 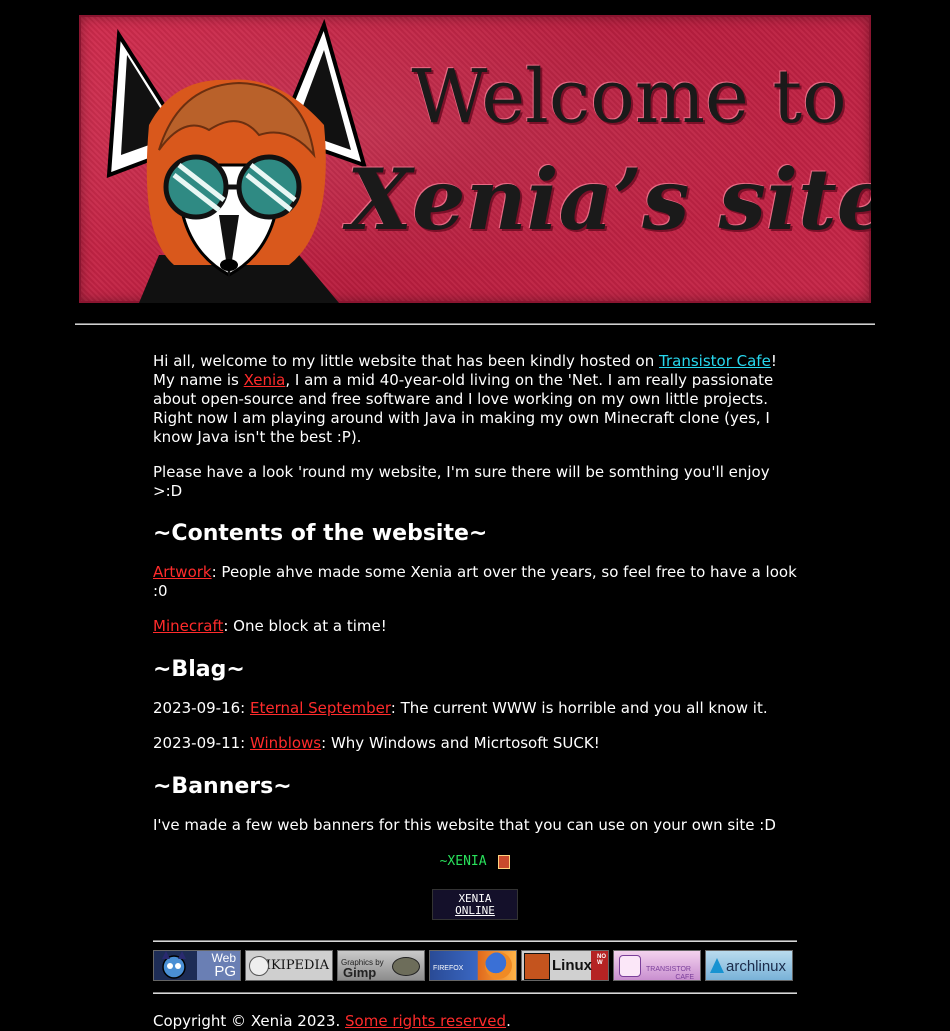 What do you see at coordinates (199, 669) in the screenshot?
I see `blag-heading: ~Blag~` at bounding box center [199, 669].